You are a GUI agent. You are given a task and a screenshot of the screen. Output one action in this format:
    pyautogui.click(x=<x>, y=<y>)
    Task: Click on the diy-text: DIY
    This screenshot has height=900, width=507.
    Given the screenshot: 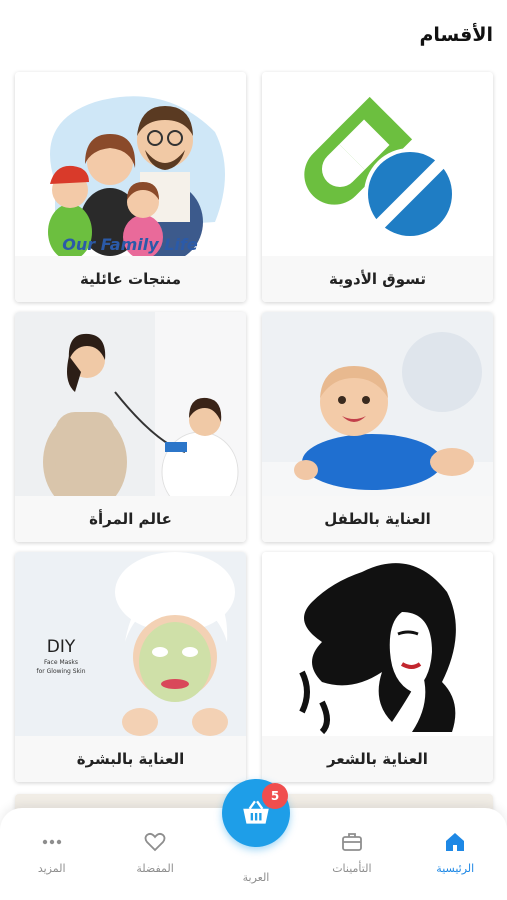 What is the action you would take?
    pyautogui.click(x=61, y=647)
    